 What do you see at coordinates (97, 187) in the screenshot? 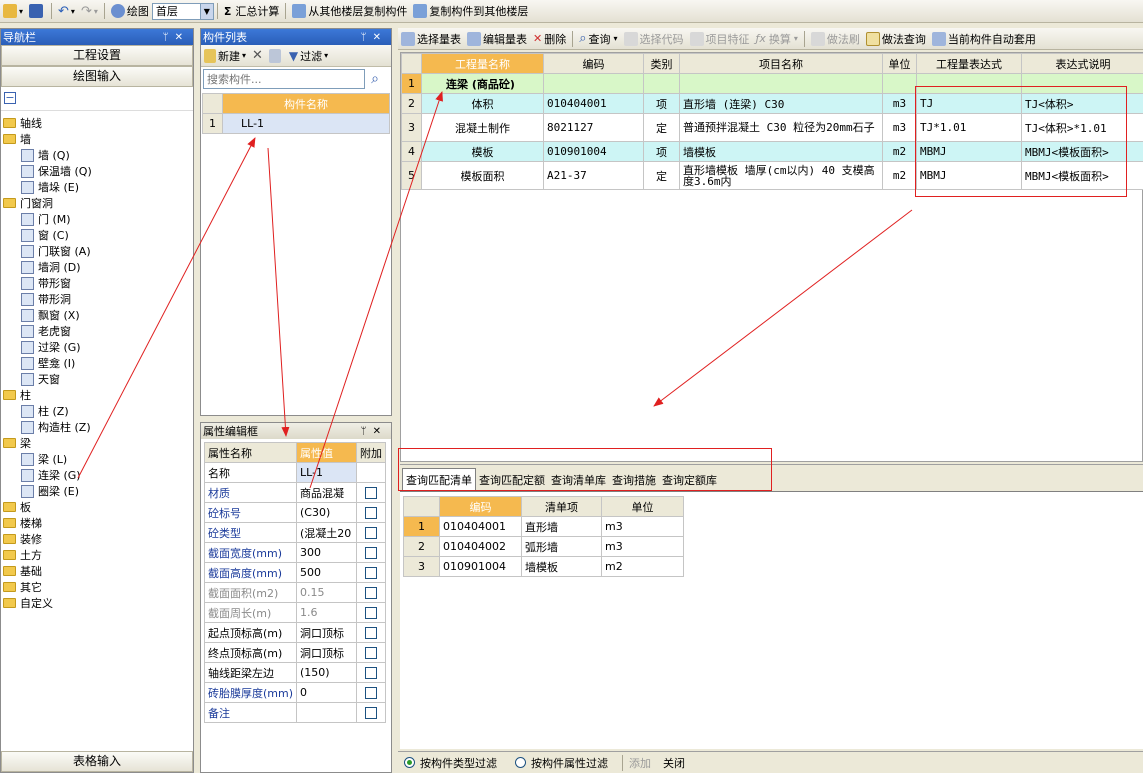
I see `tree-item: 墙垛 (E)` at bounding box center [97, 187].